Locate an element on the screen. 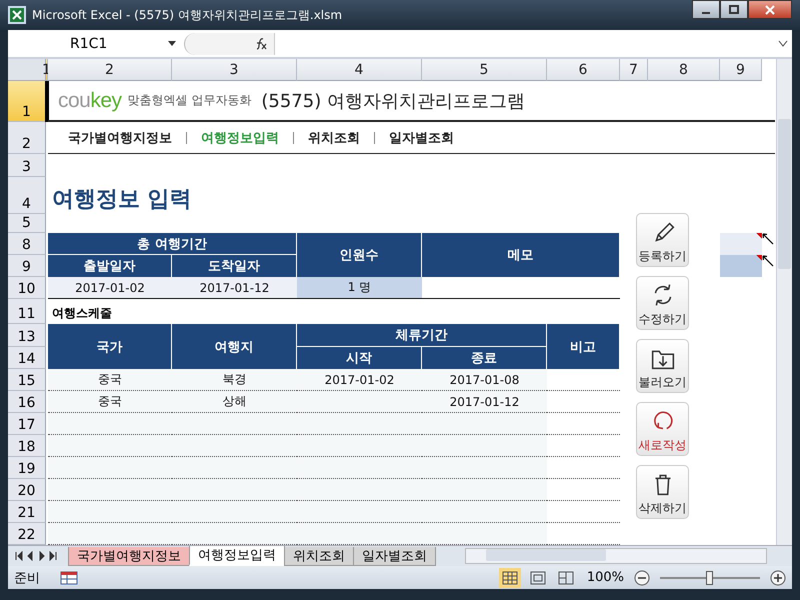 The width and height of the screenshot is (800, 600). vertical-scrollbar is located at coordinates (784, 302).